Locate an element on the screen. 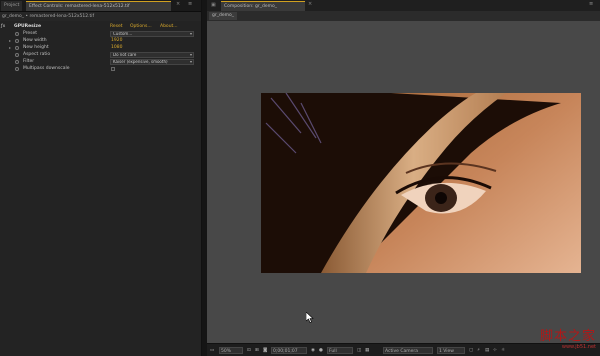 Image resolution: width=600 pixels, height=356 pixels. fx-icon: ƒx is located at coordinates (3, 26).